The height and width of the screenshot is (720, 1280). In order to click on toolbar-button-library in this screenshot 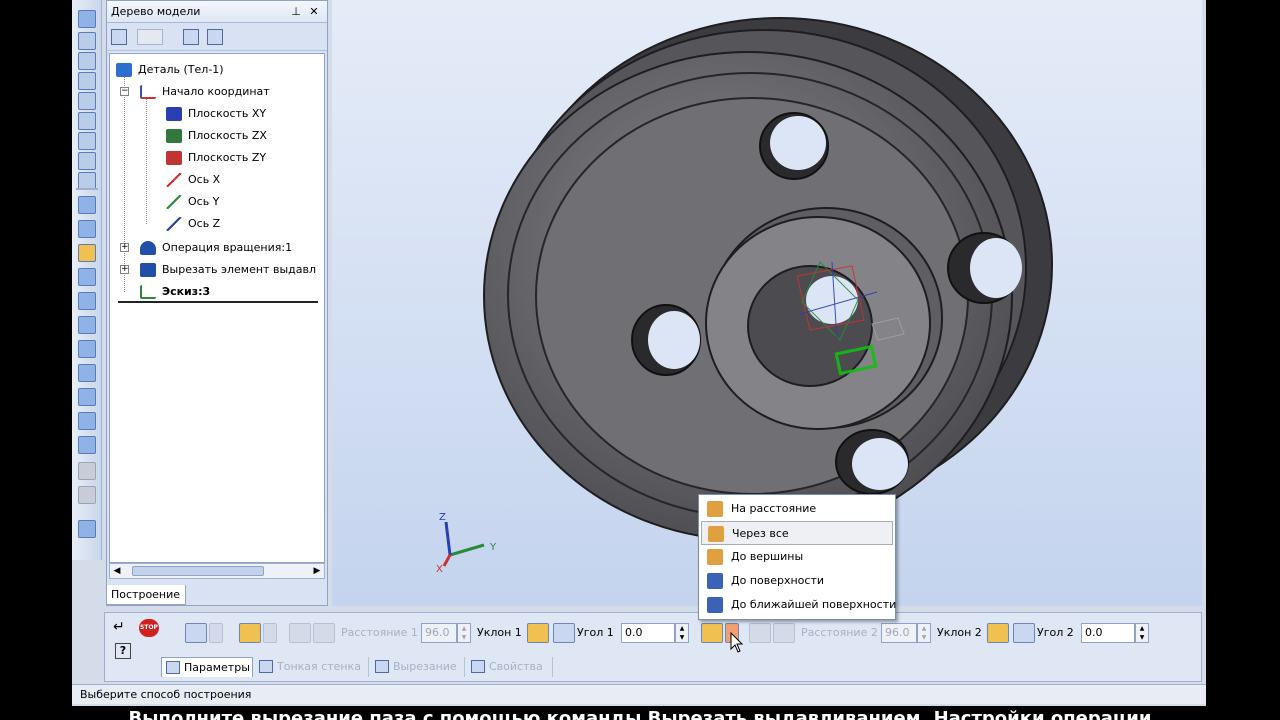, I will do `click(87, 529)`.